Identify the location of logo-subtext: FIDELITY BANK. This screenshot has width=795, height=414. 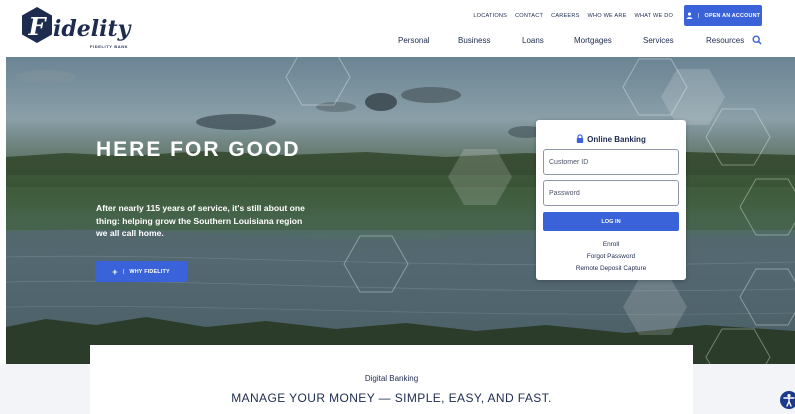
(109, 46).